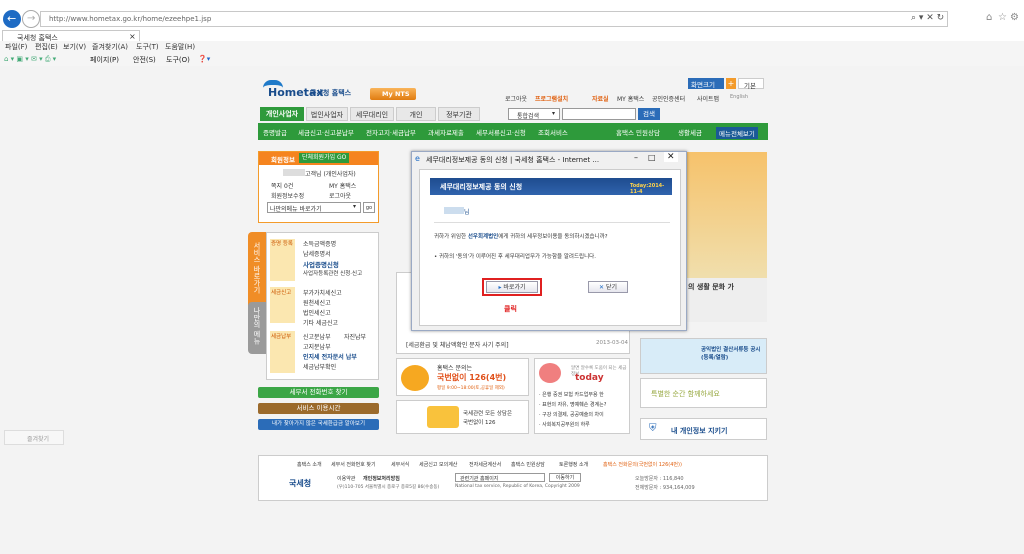 The image size is (1024, 554). I want to click on footer-privacy-policy: 개인정보처리방침, so click(381, 478).